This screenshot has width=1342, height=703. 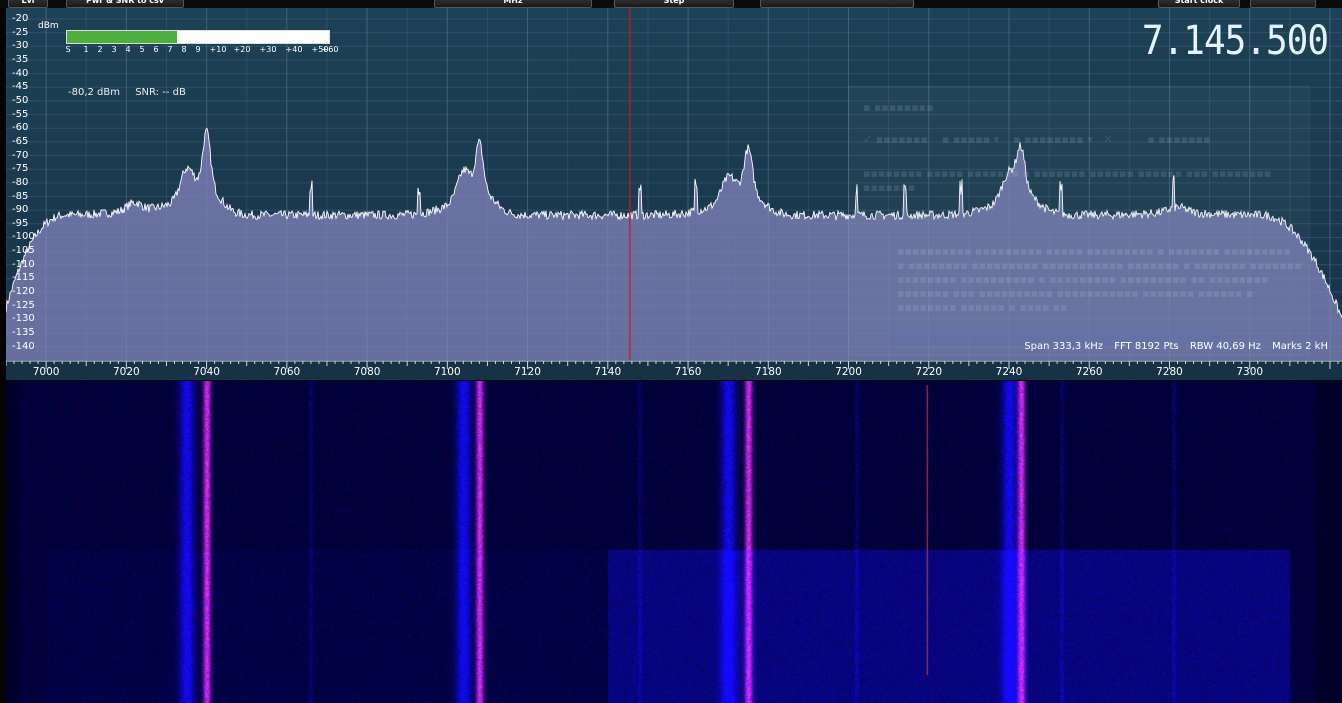 What do you see at coordinates (94, 92) in the screenshot?
I see `signal-level-dbm: -80,2 dBm` at bounding box center [94, 92].